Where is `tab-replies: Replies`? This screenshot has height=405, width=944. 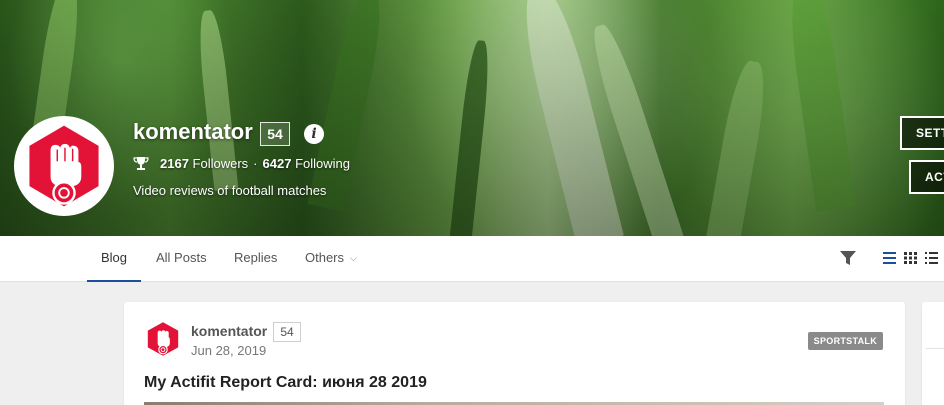
tab-replies: Replies is located at coordinates (255, 259).